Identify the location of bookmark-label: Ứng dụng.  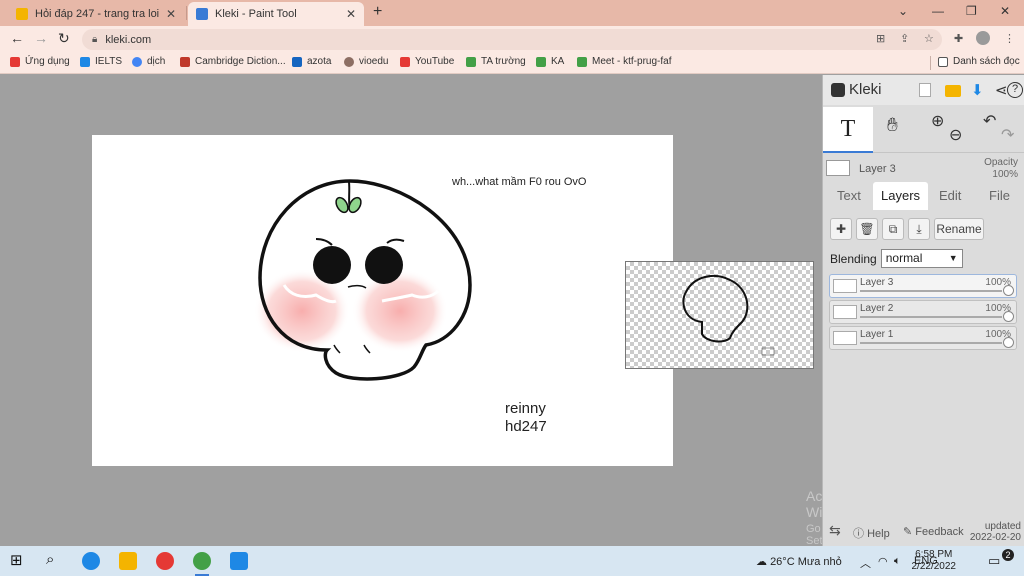
(47, 61).